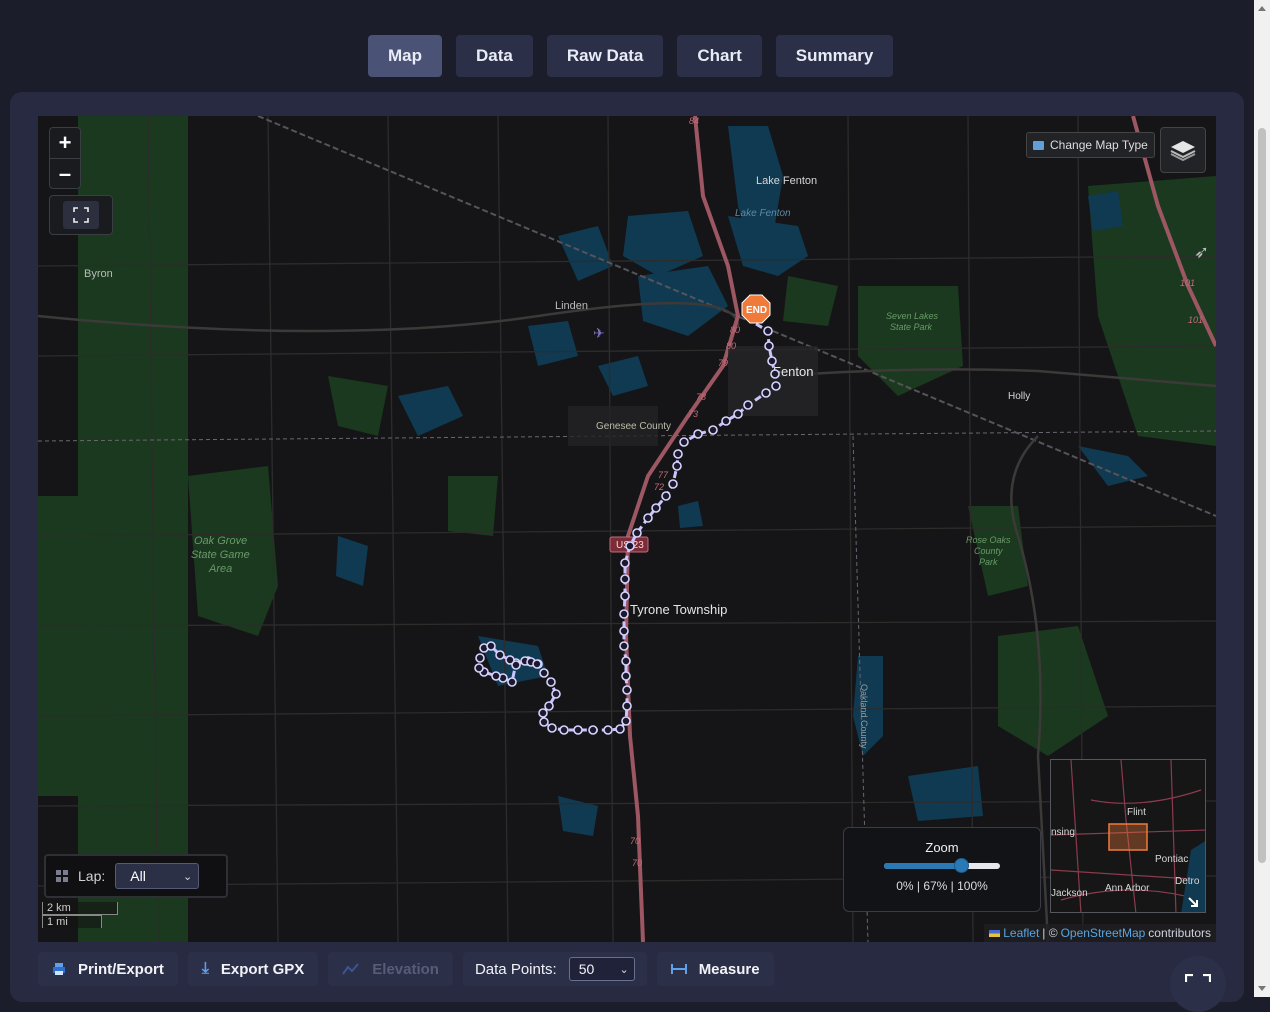  Describe the element at coordinates (719, 56) in the screenshot. I see `tab-chart: Chart` at that location.